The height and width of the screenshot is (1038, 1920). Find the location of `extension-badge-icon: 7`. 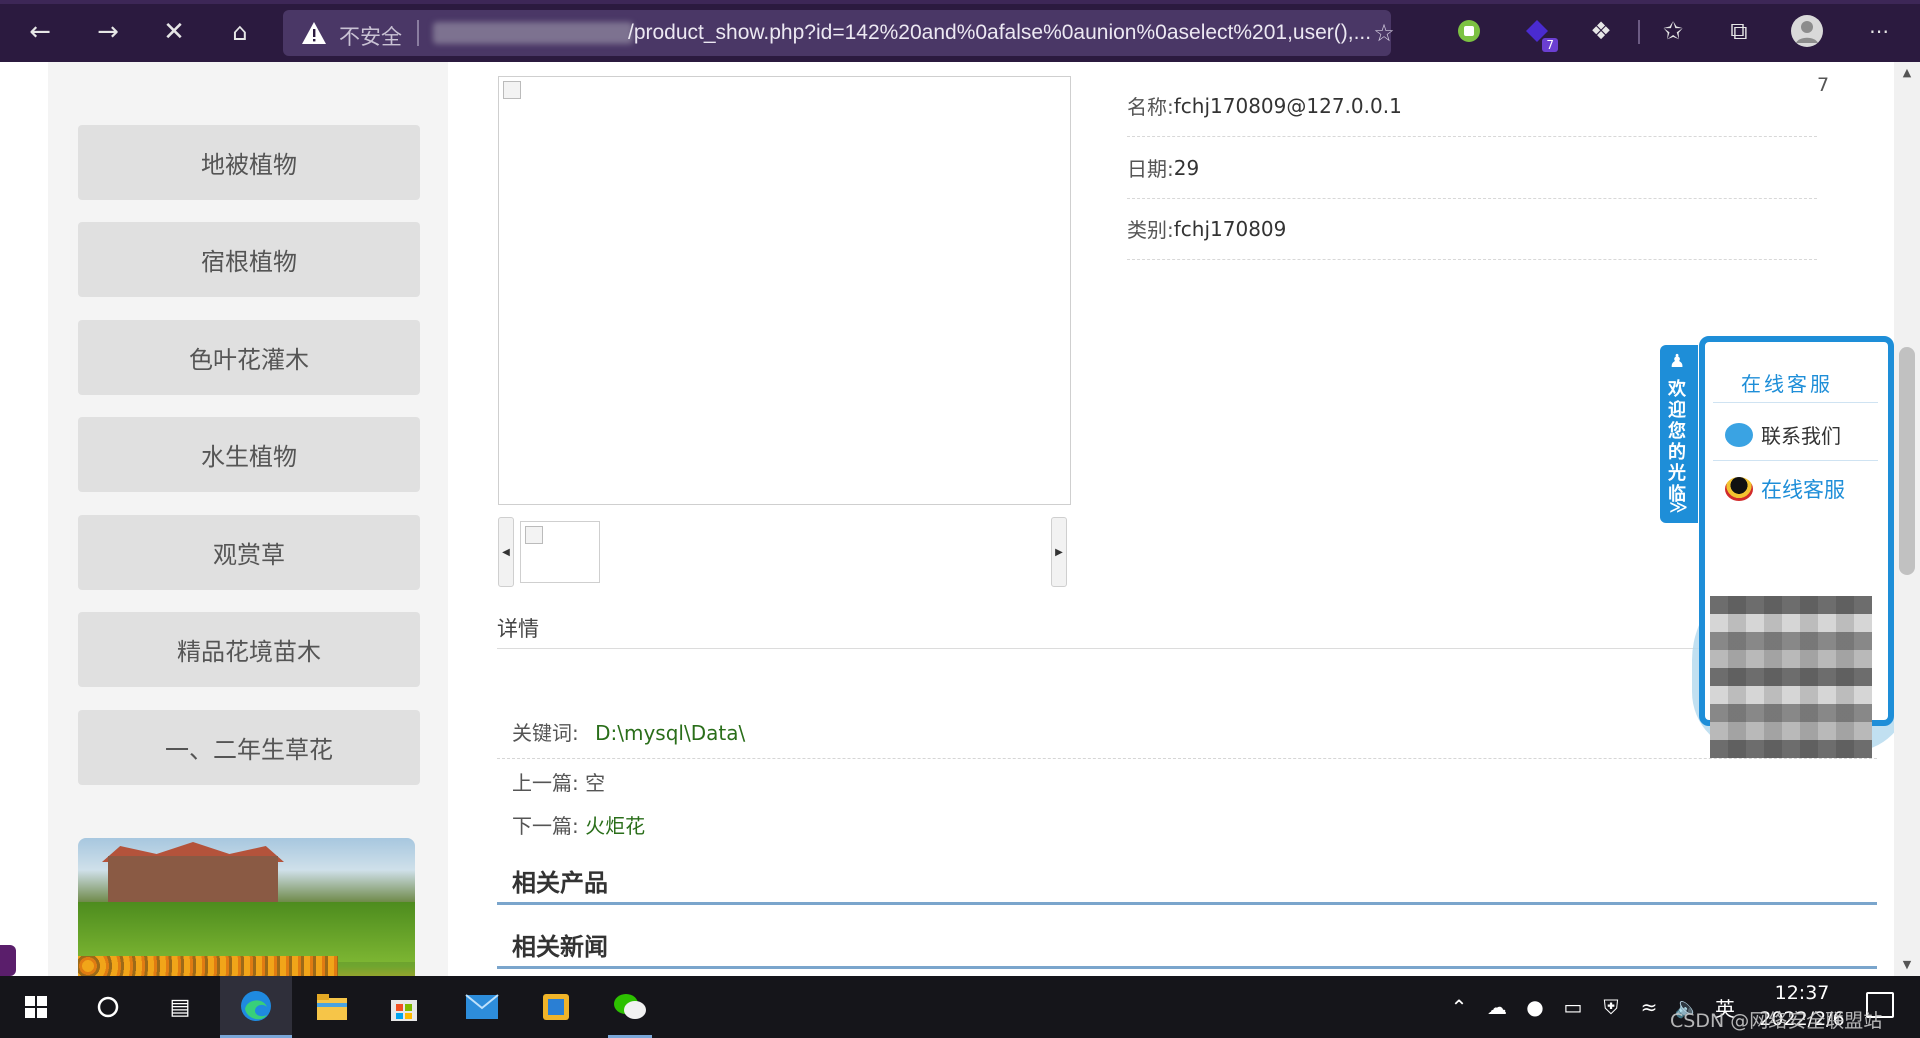

extension-badge-icon: 7 is located at coordinates (1539, 33).